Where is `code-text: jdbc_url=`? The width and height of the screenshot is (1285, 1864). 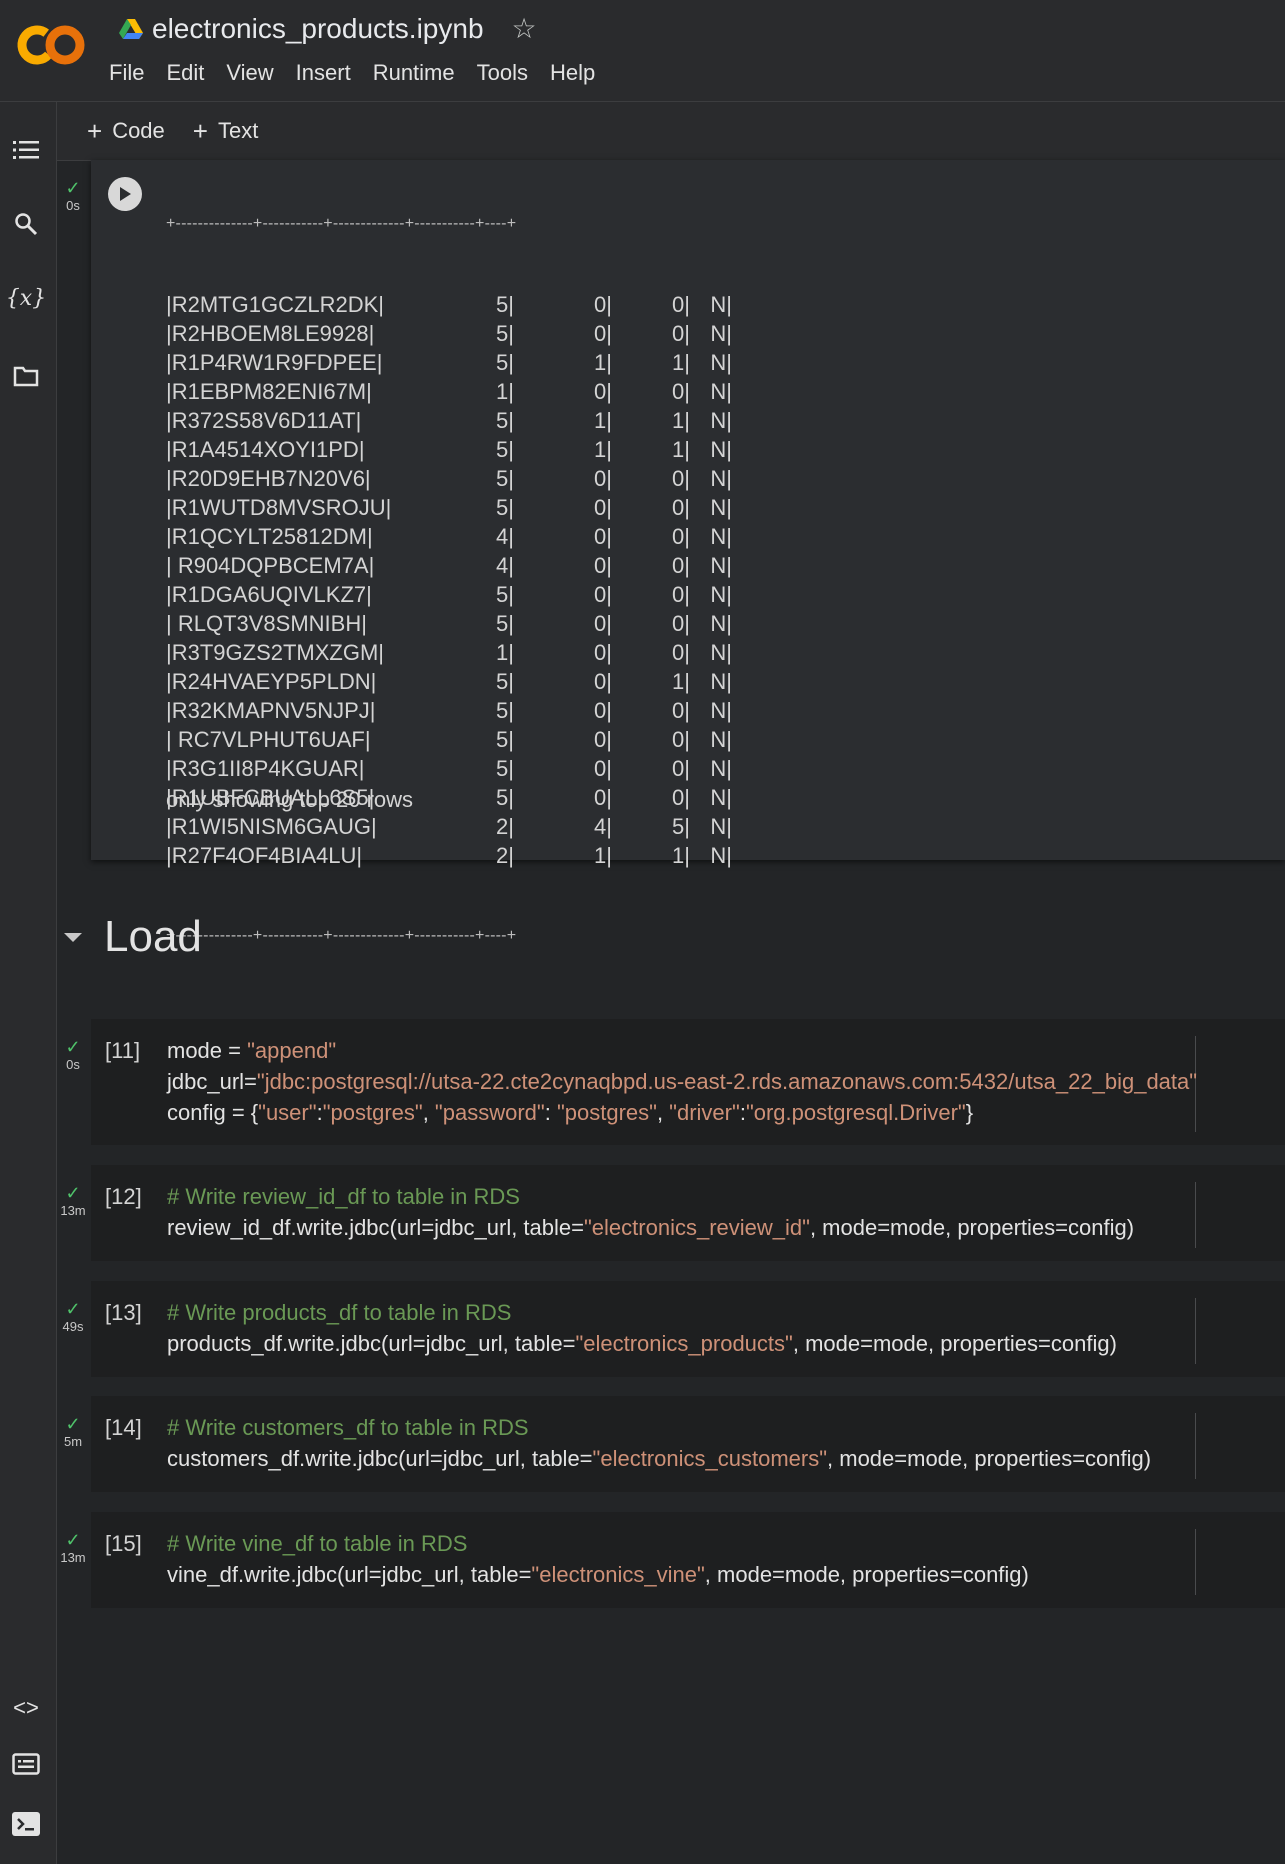
code-text: jdbc_url= is located at coordinates (212, 1081).